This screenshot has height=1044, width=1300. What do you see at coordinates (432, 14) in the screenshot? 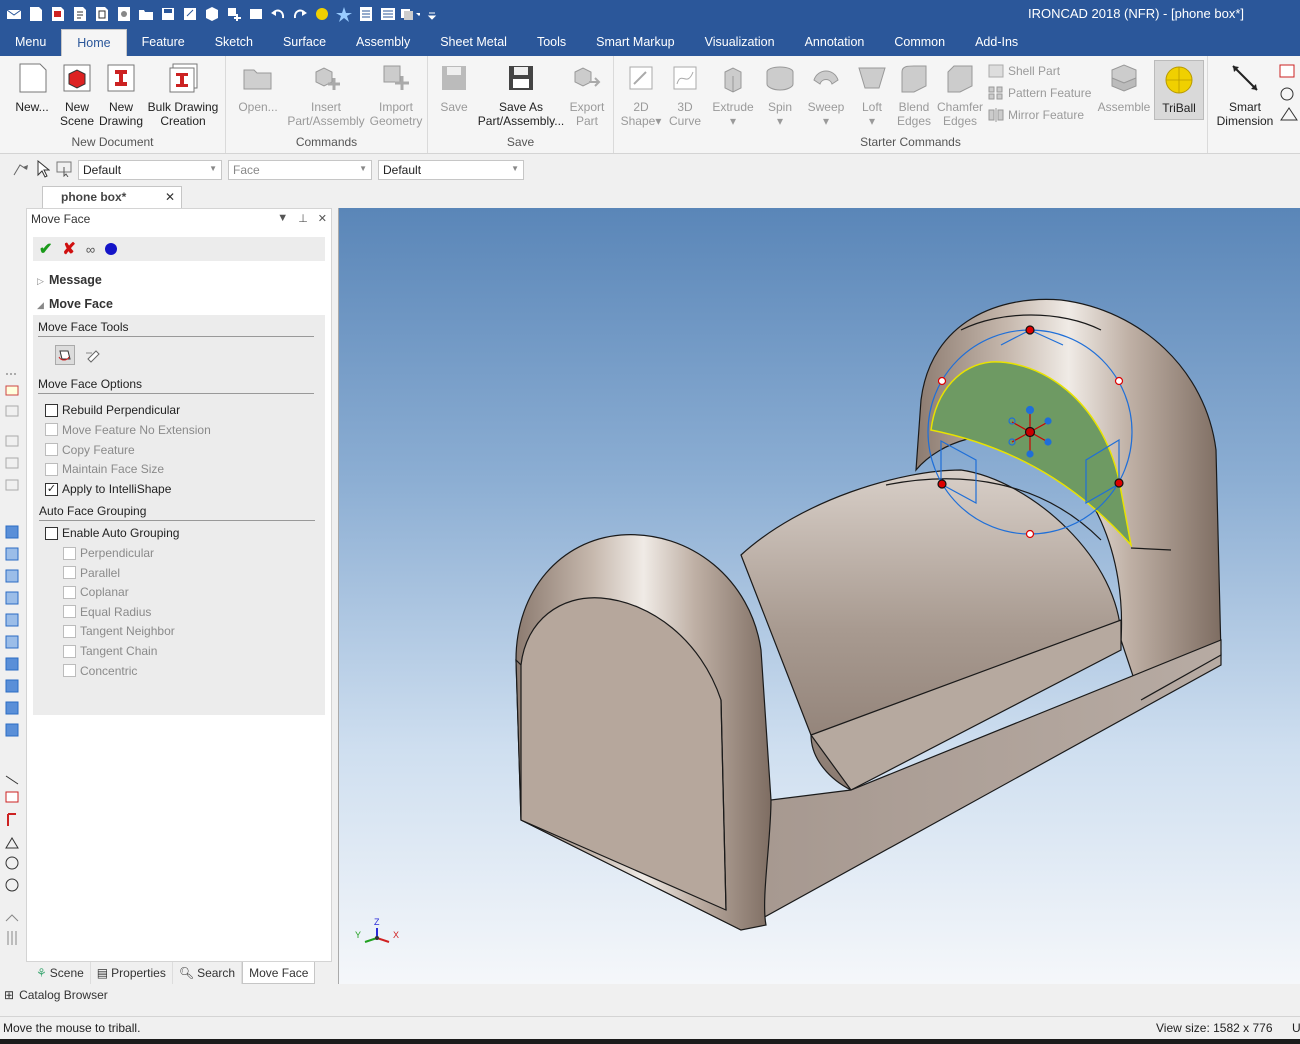
I see `customize-qat-icon` at bounding box center [432, 14].